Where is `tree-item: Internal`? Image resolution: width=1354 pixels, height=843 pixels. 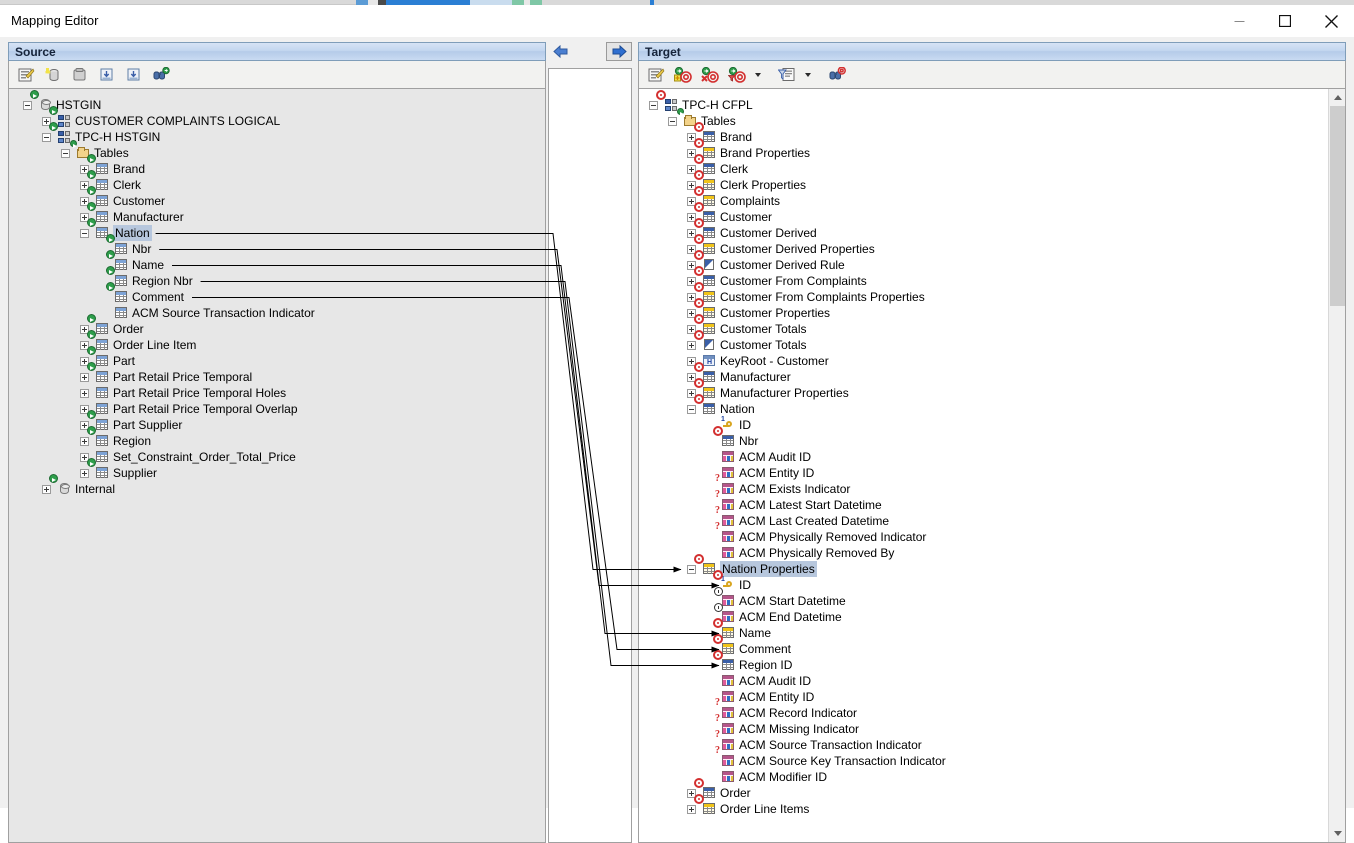
tree-item: Internal is located at coordinates (277, 485).